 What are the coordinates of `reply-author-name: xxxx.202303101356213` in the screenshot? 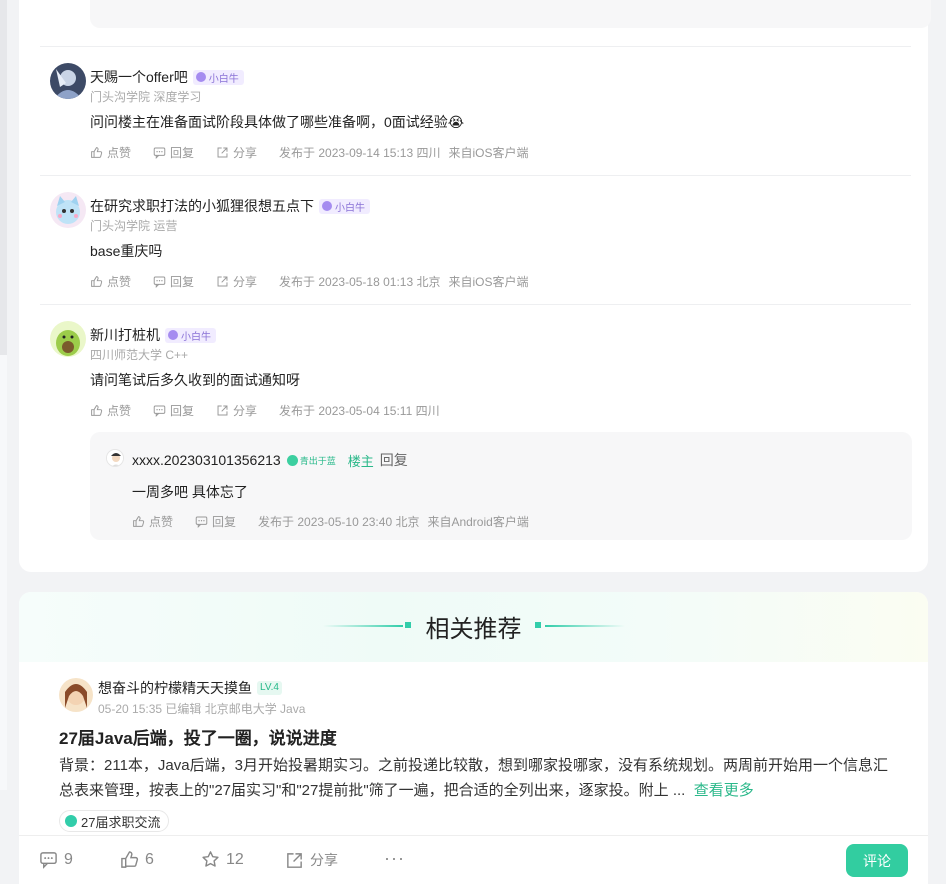 It's located at (206, 460).